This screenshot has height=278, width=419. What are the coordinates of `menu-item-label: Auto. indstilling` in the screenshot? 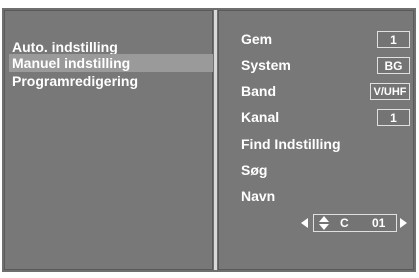 It's located at (65, 47).